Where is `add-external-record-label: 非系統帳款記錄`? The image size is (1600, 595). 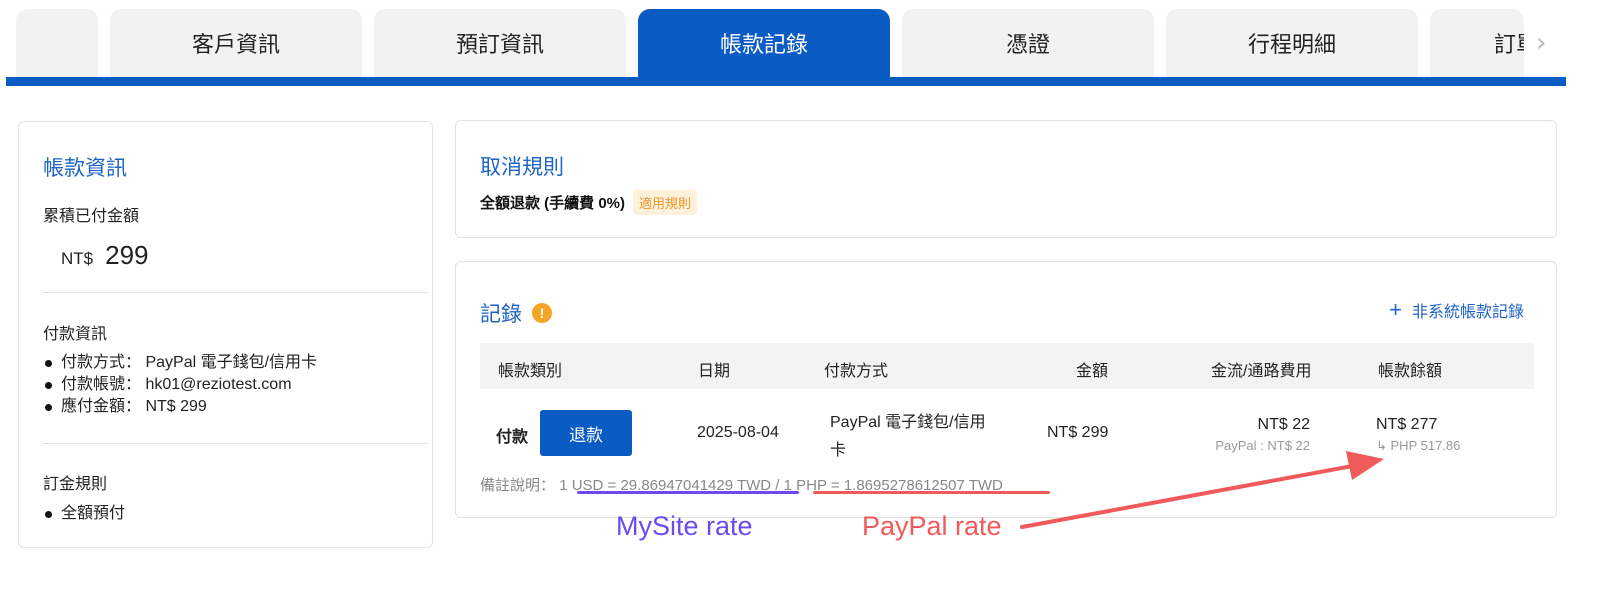
add-external-record-label: 非系統帳款記錄 is located at coordinates (1467, 312).